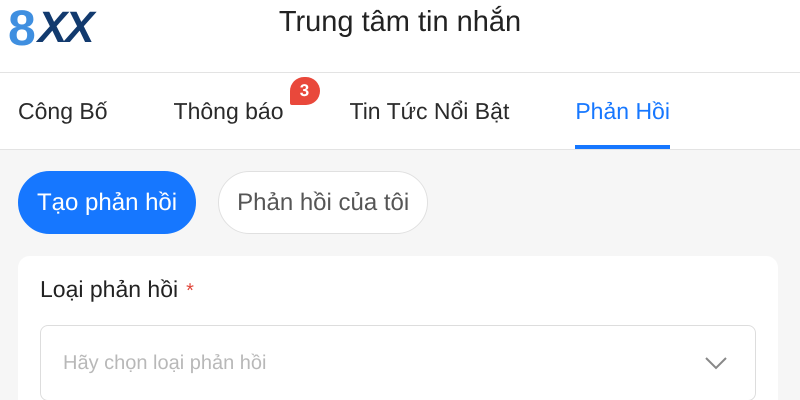  I want to click on page-title: Trung tâm tin nhắn, so click(400, 22).